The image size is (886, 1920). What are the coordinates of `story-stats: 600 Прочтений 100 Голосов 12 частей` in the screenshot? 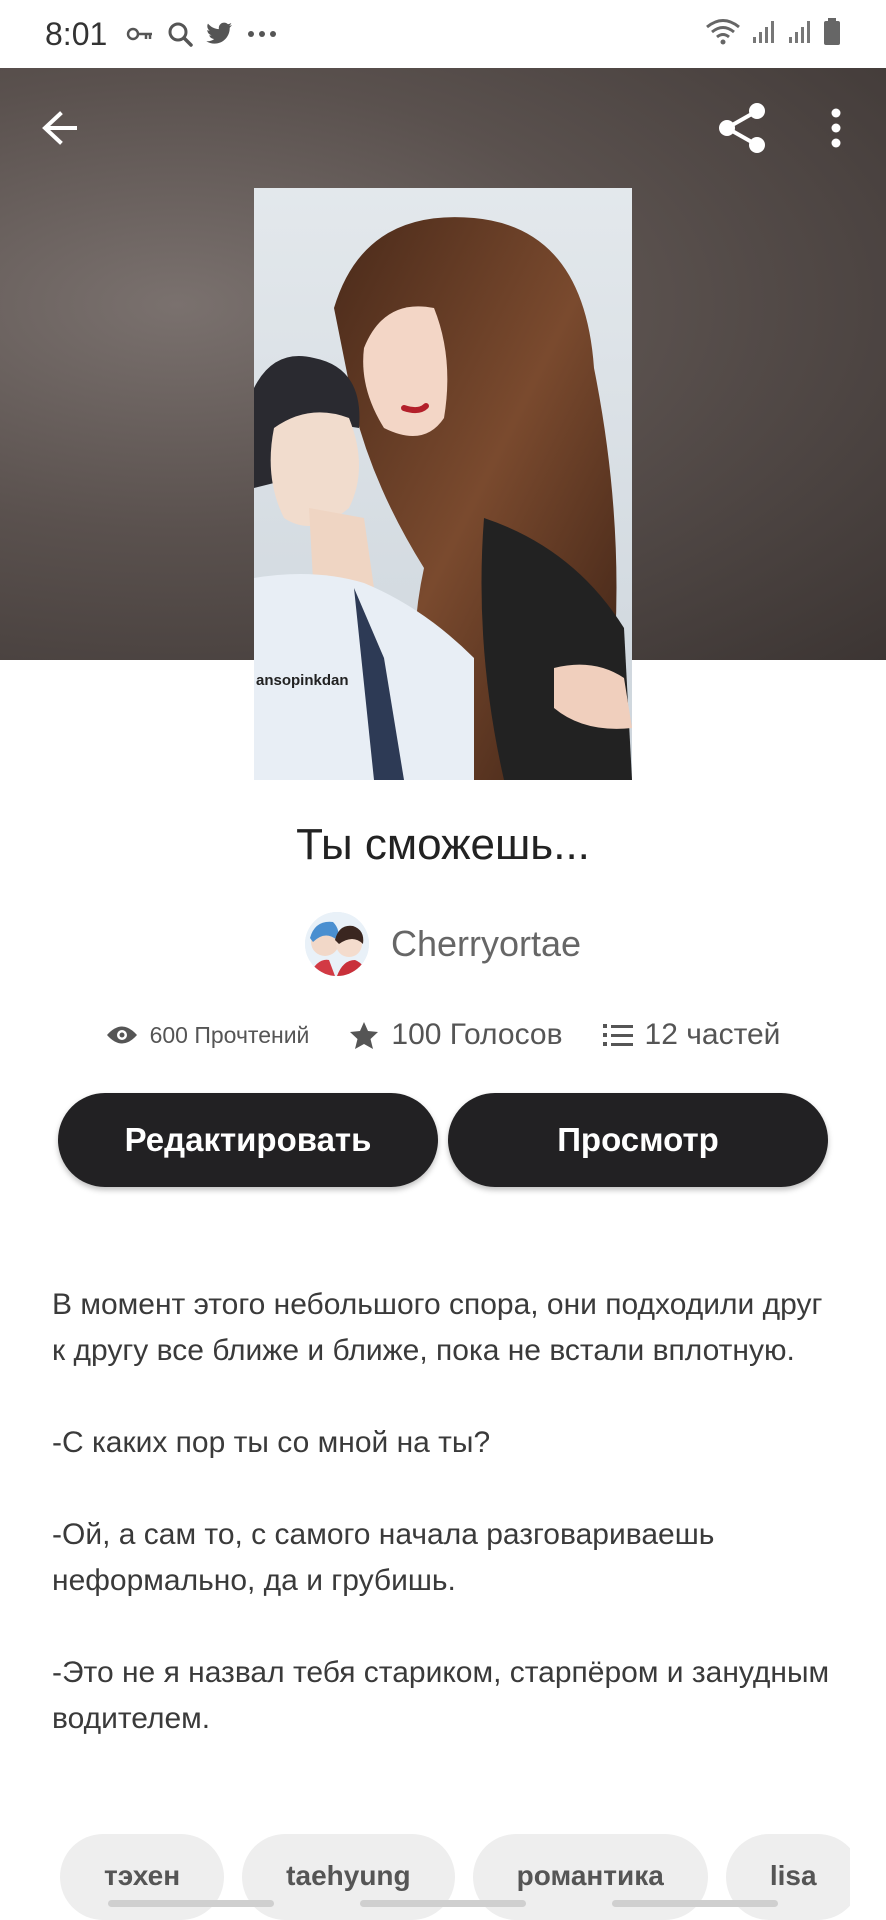 It's located at (443, 1035).